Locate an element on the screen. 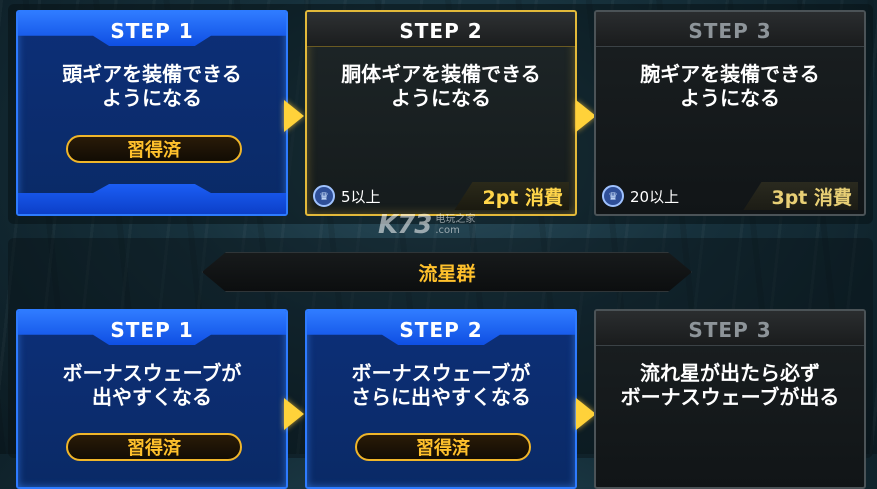 Image resolution: width=877 pixels, height=489 pixels. skill-step-card-bottom-1: STEP 1 ボーナスウェーブが 出やすくなる 習得済 is located at coordinates (152, 399).